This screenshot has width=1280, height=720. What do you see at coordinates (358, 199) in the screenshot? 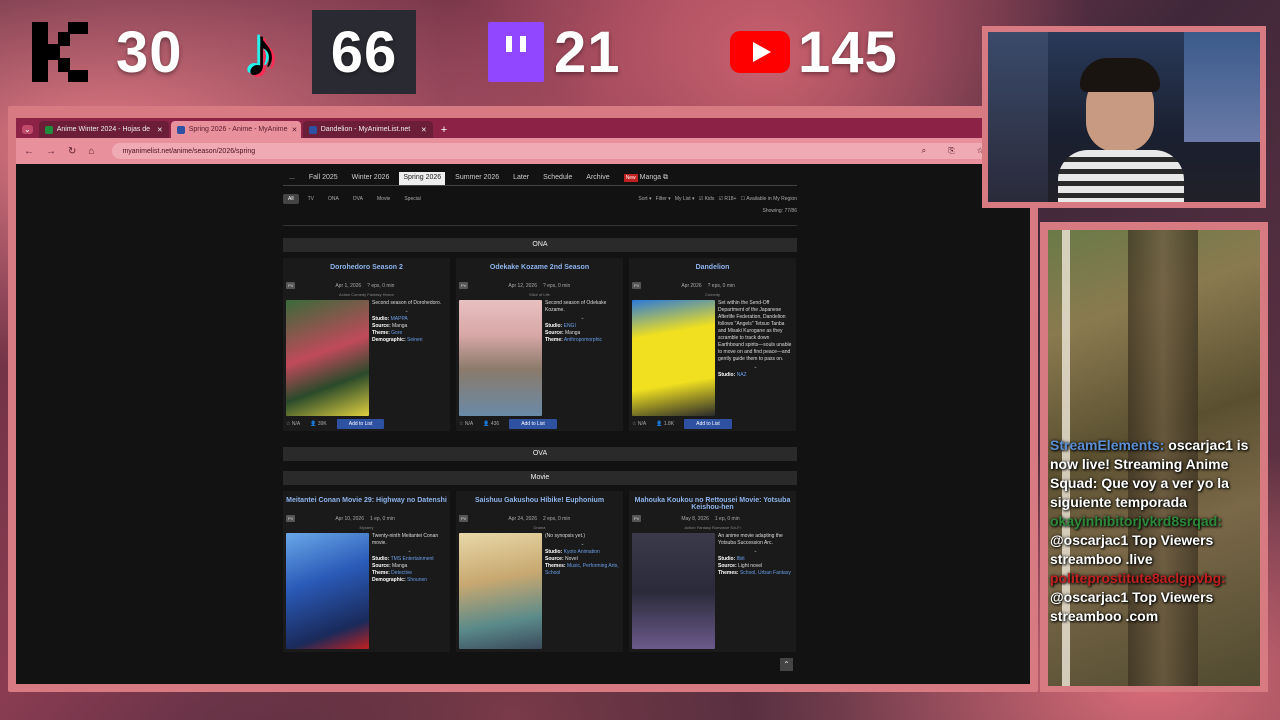
I see `filter-ova: OVA` at bounding box center [358, 199].